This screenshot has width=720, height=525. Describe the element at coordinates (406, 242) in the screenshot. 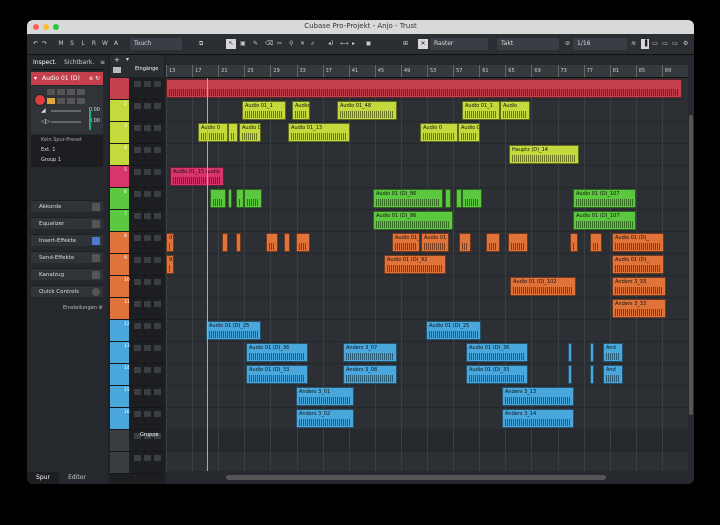

I see `audio-event: Audio 01_E` at that location.